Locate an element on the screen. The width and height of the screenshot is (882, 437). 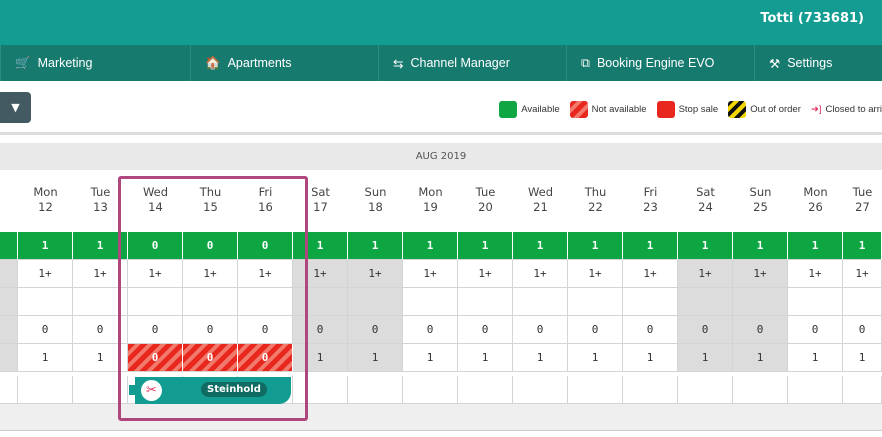
day-header: Sat 24 is located at coordinates (705, 201).